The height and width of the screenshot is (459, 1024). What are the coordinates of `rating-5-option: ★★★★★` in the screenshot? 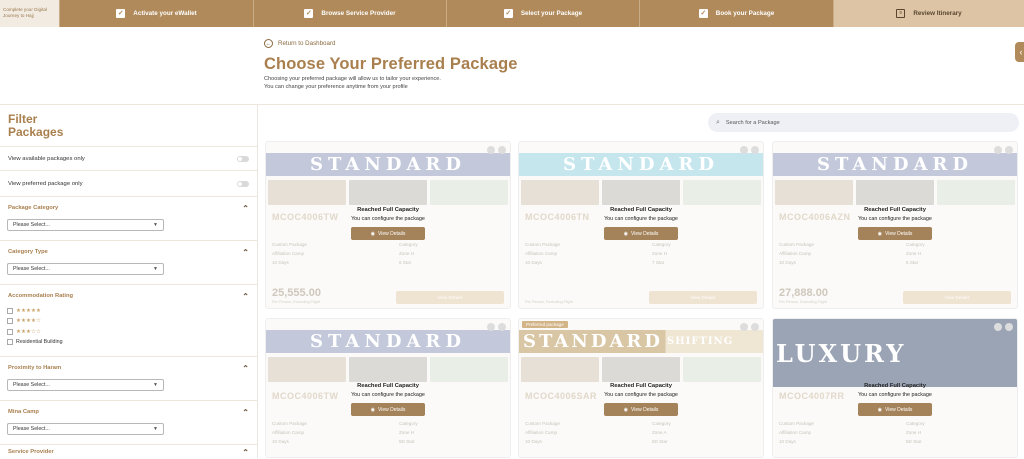 It's located at (132, 311).